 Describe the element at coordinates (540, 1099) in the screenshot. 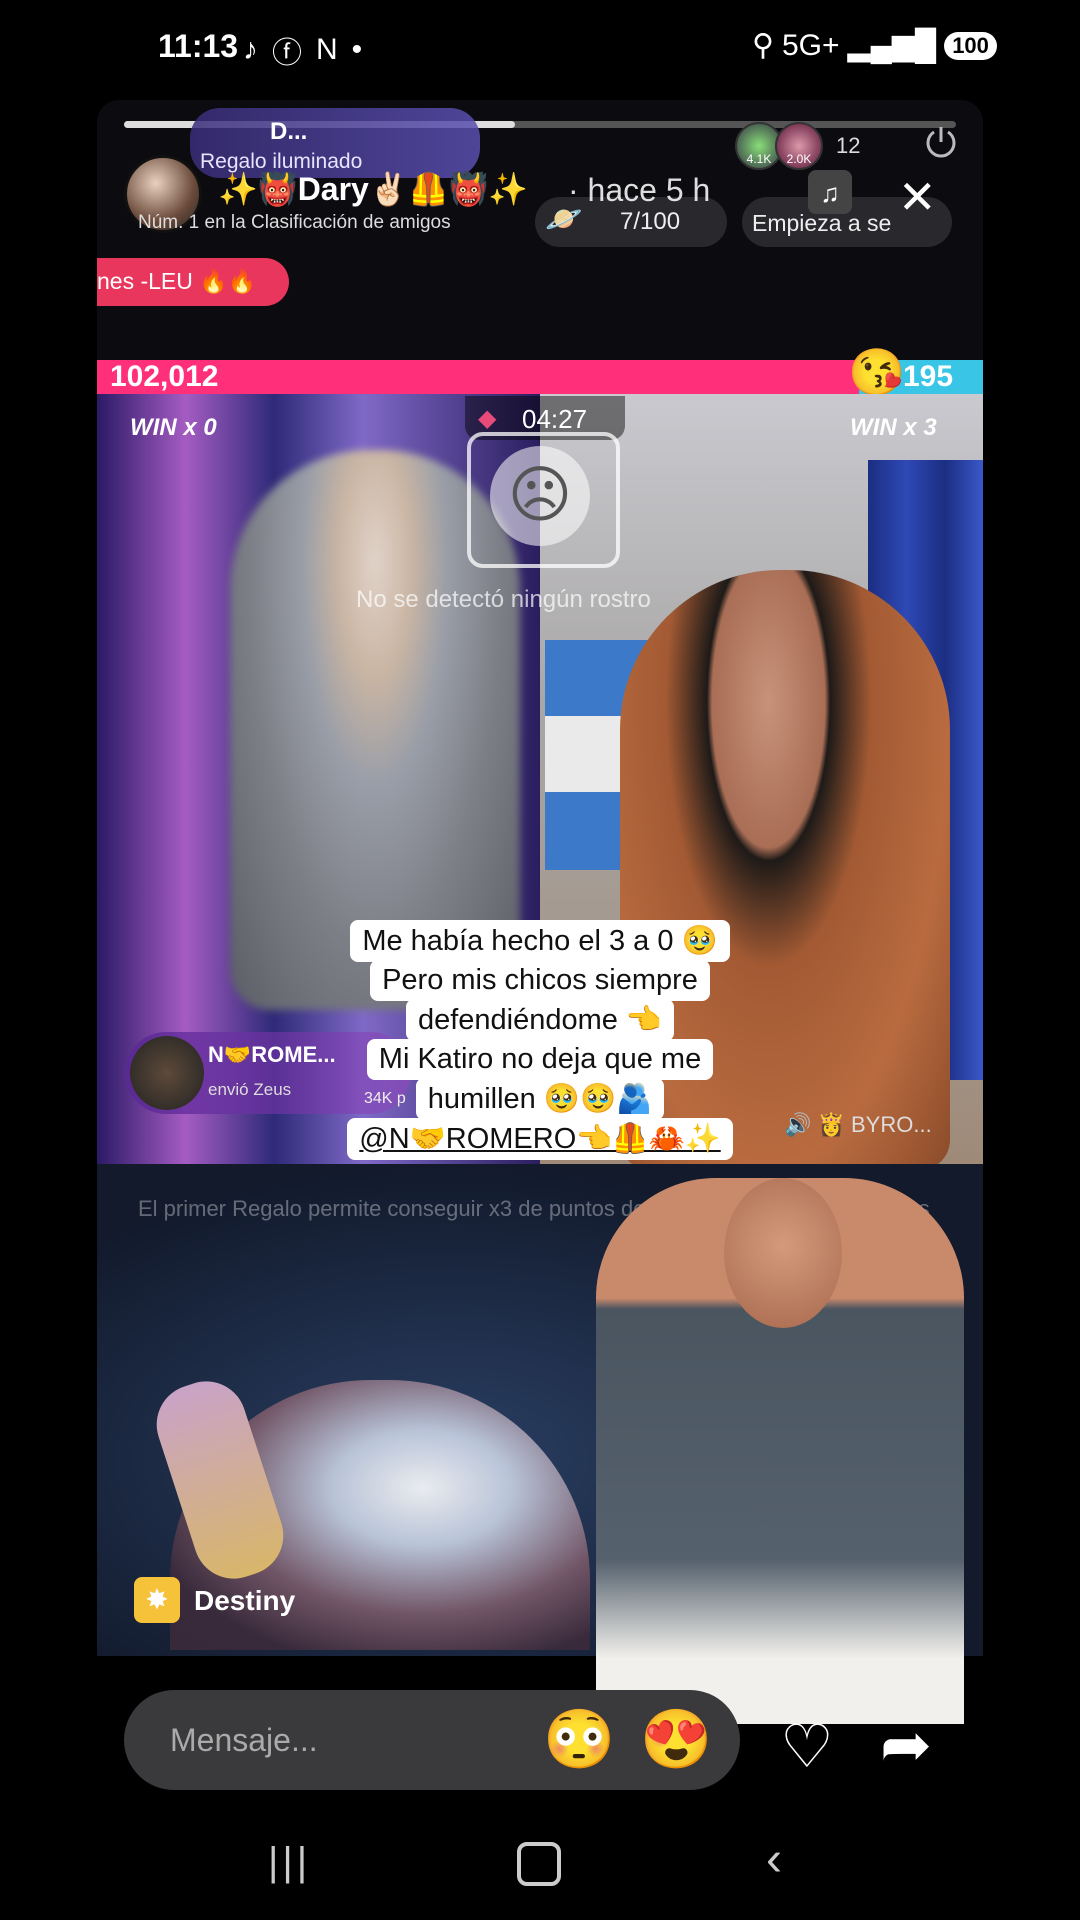

I see `caption-line: humillen 🥹🥹🫂` at that location.